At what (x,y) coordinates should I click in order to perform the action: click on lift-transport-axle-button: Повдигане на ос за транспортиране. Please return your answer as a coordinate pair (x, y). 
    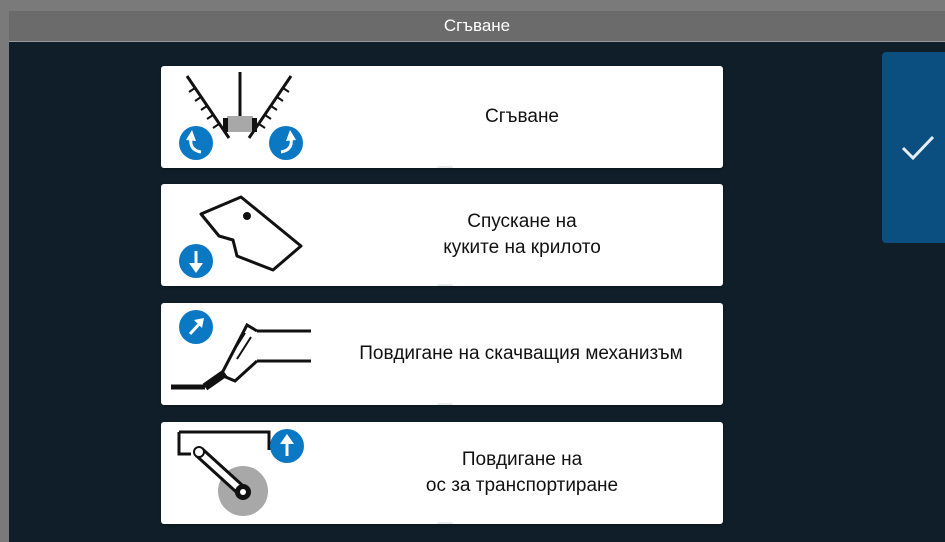
    Looking at the image, I should click on (442, 473).